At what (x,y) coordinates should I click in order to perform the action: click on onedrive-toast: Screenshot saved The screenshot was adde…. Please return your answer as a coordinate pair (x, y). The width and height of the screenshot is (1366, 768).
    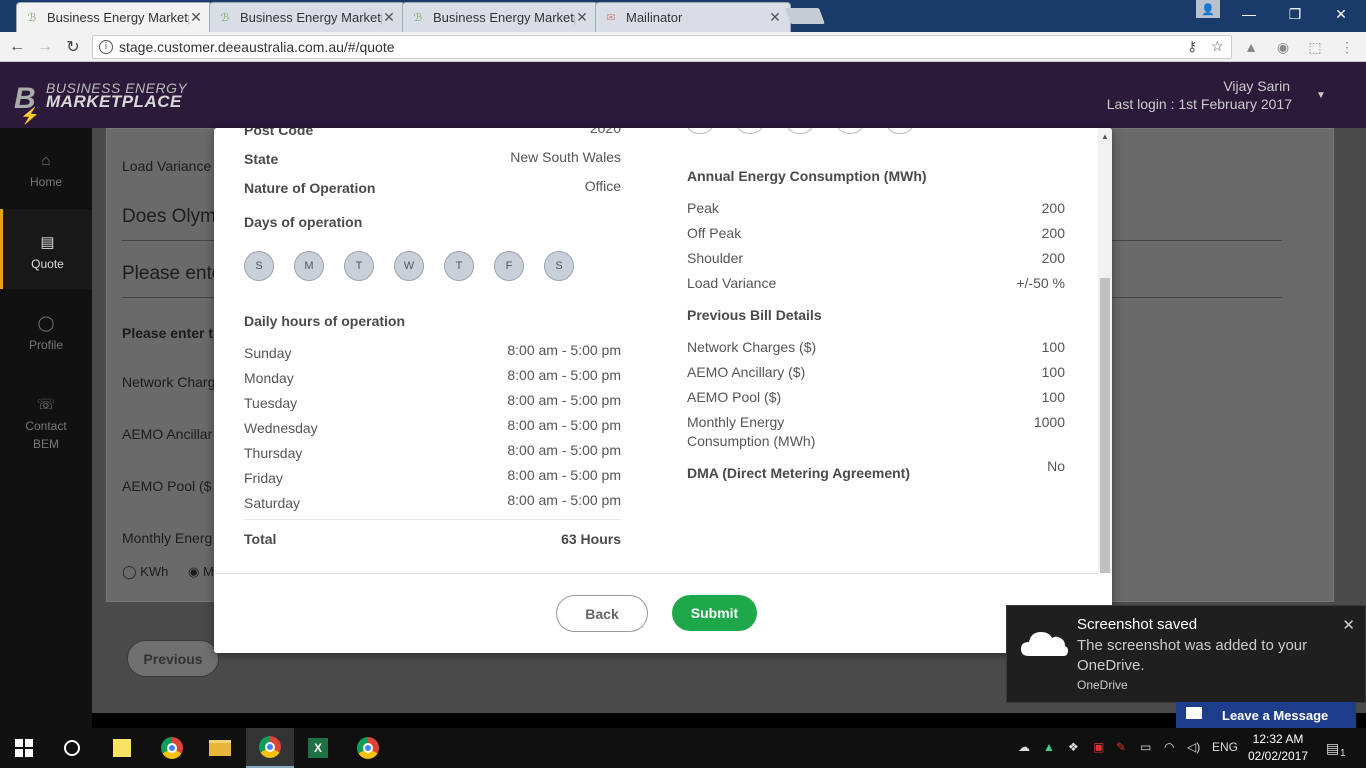
    Looking at the image, I should click on (1186, 654).